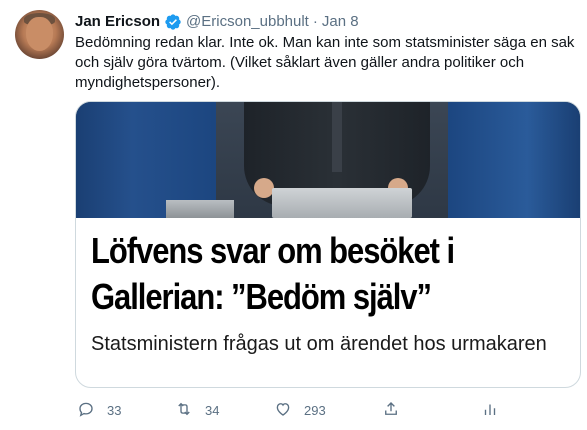 The width and height of the screenshot is (587, 430). I want to click on speaker-hand-left, so click(264, 188).